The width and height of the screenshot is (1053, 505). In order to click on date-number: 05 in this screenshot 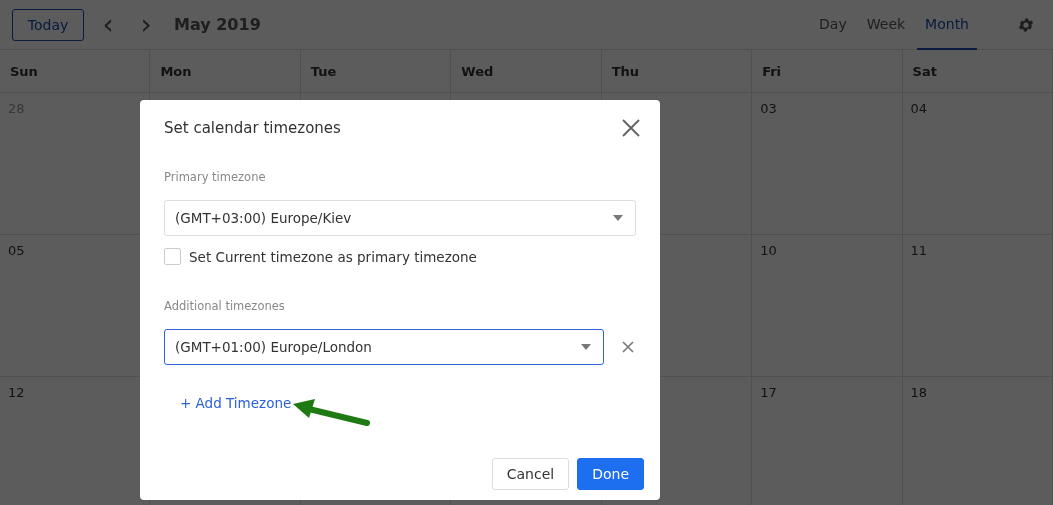, I will do `click(16, 250)`.